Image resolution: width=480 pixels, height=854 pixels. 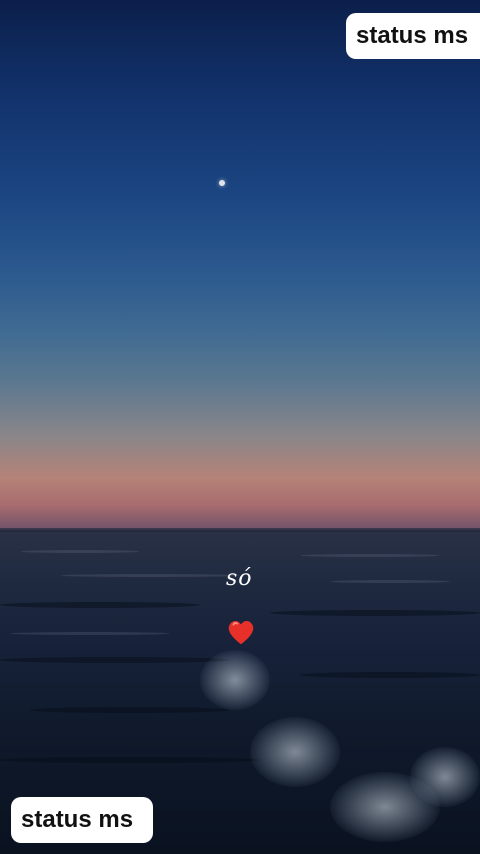 What do you see at coordinates (239, 578) in the screenshot?
I see `caption-text: só` at bounding box center [239, 578].